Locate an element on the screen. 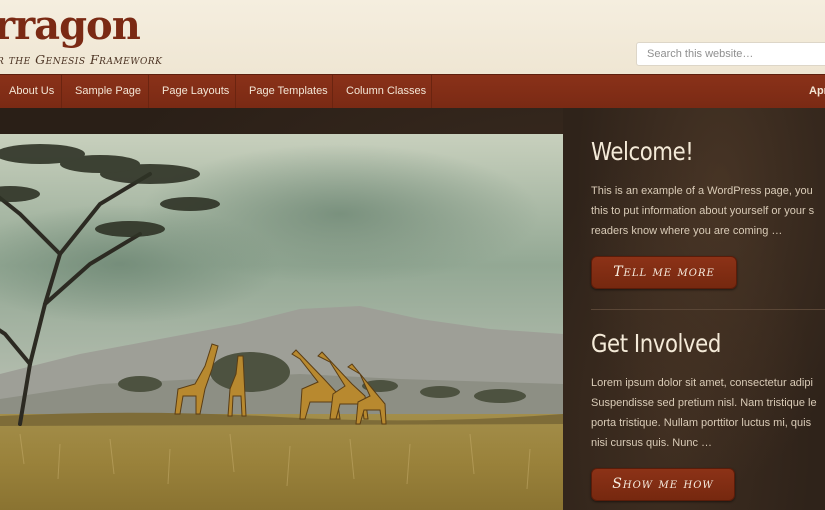 Image resolution: width=825 pixels, height=510 pixels. widget-divider is located at coordinates (708, 309).